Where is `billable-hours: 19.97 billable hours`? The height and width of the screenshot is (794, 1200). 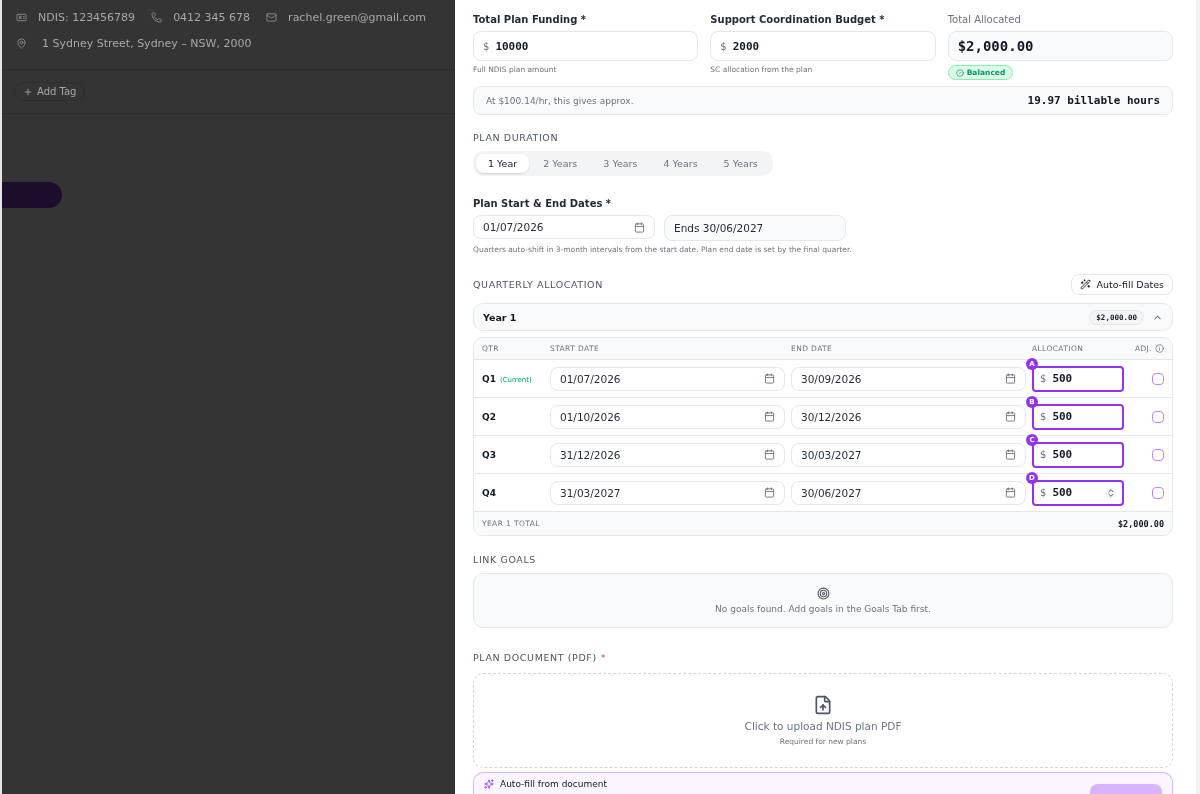 billable-hours: 19.97 billable hours is located at coordinates (1093, 100).